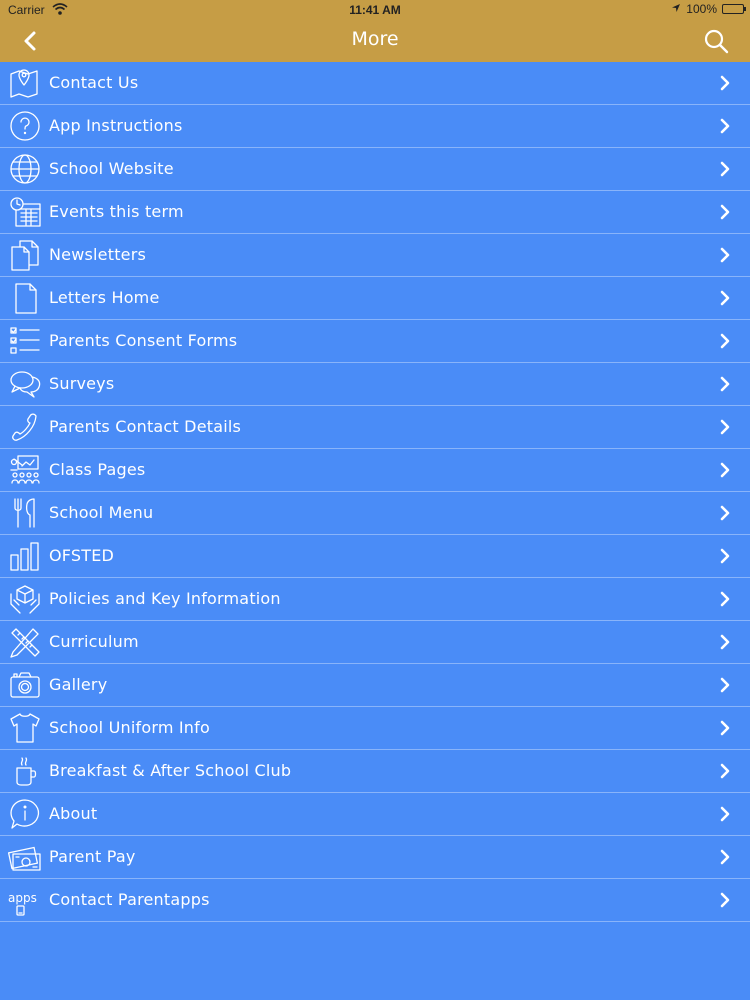  I want to click on menu-item-label: App Instructions, so click(116, 125).